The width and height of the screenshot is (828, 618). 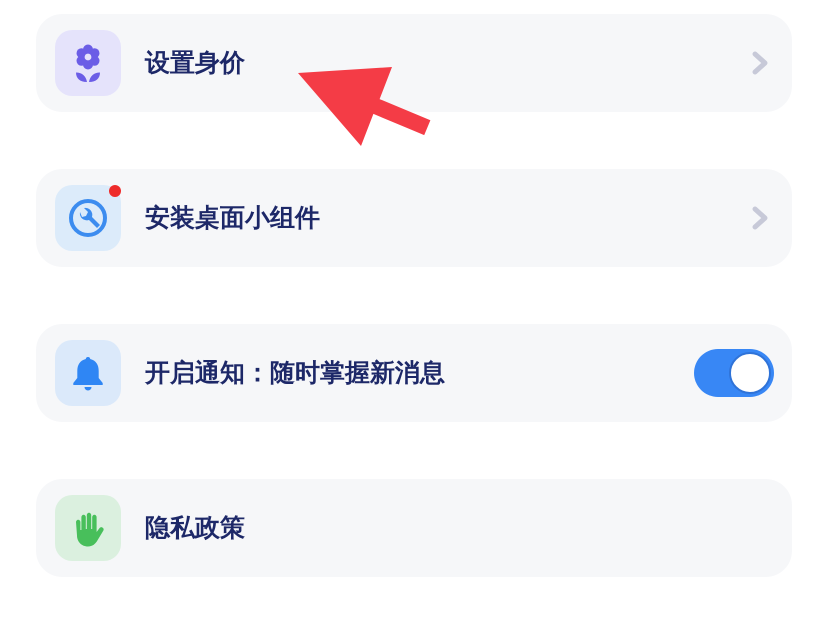 What do you see at coordinates (195, 62) in the screenshot?
I see `setting-label: 设置身价` at bounding box center [195, 62].